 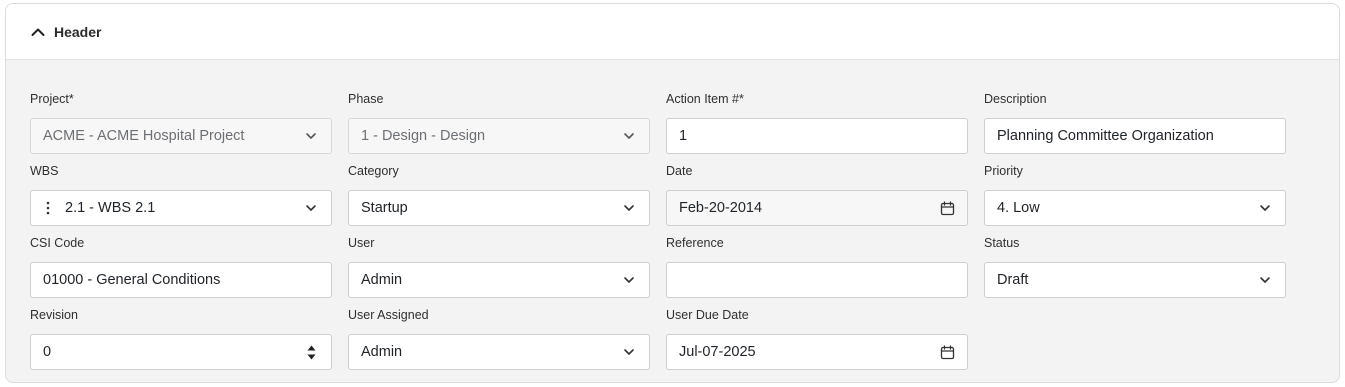 What do you see at coordinates (1105, 136) in the screenshot?
I see `description-value: Planning Committee Organization` at bounding box center [1105, 136].